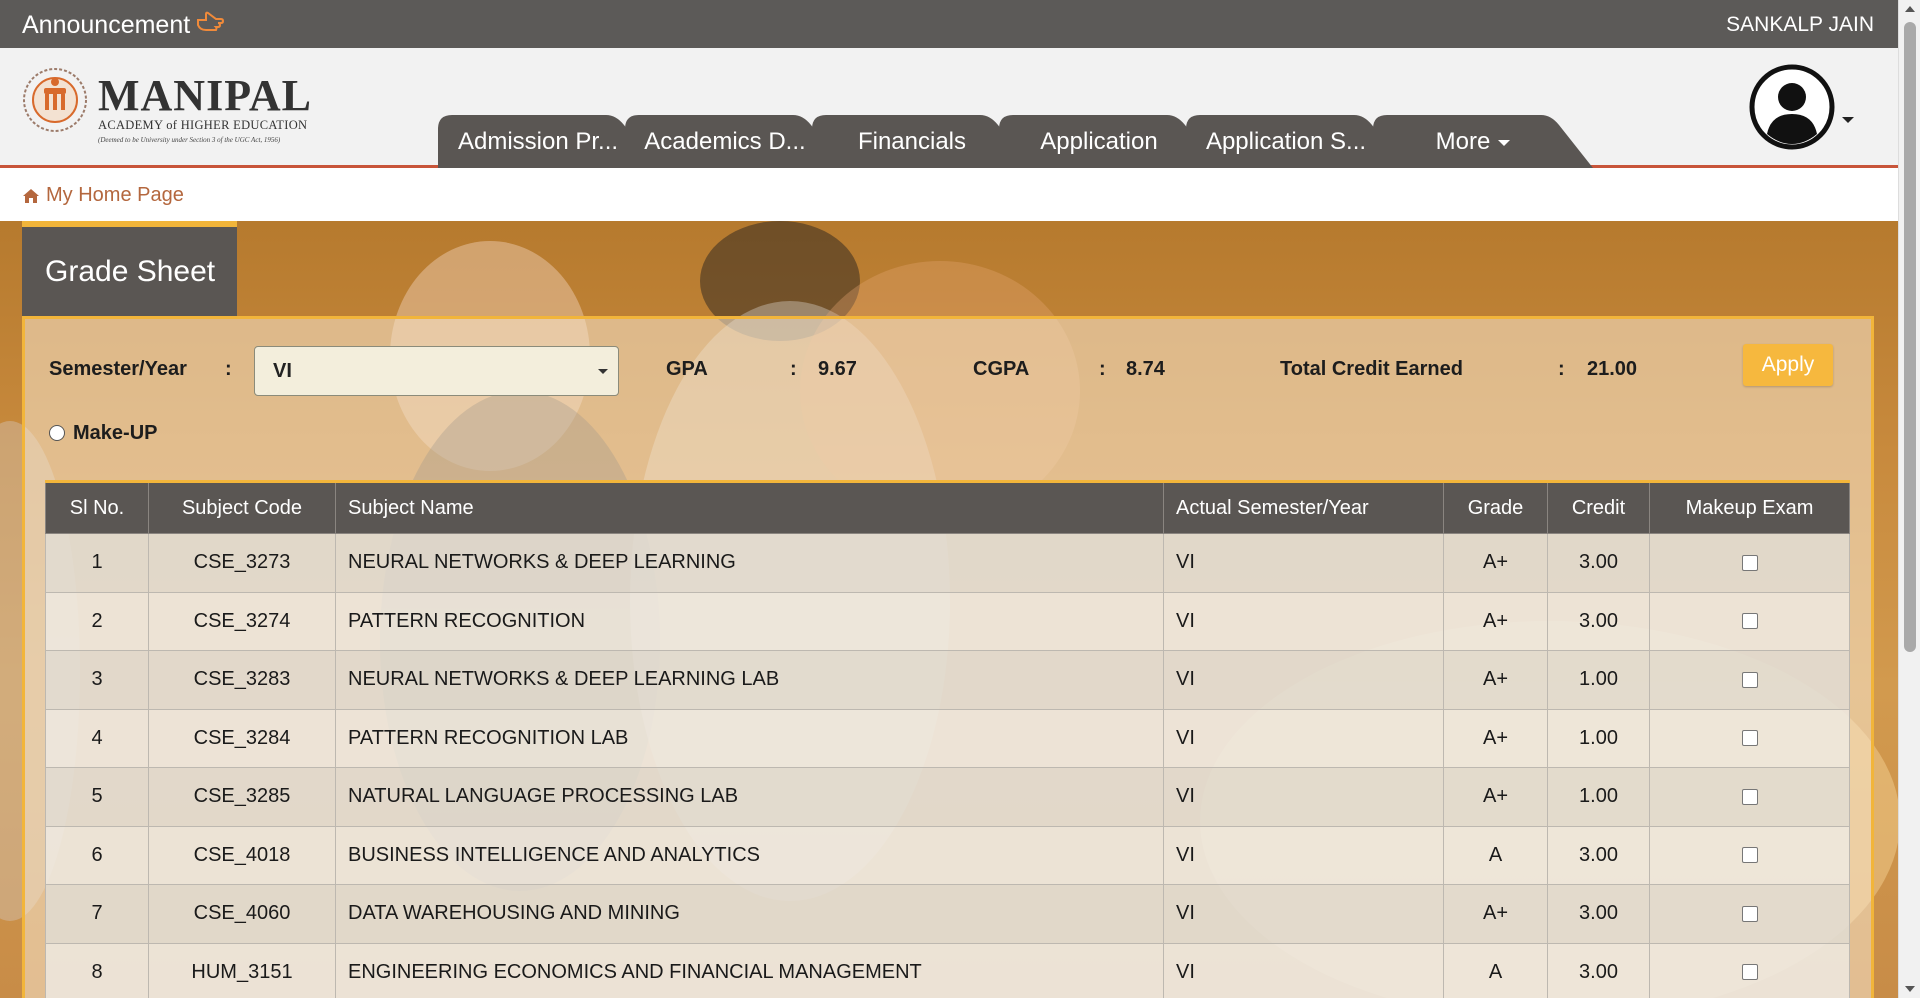  I want to click on gpa-label: GPA, so click(687, 369).